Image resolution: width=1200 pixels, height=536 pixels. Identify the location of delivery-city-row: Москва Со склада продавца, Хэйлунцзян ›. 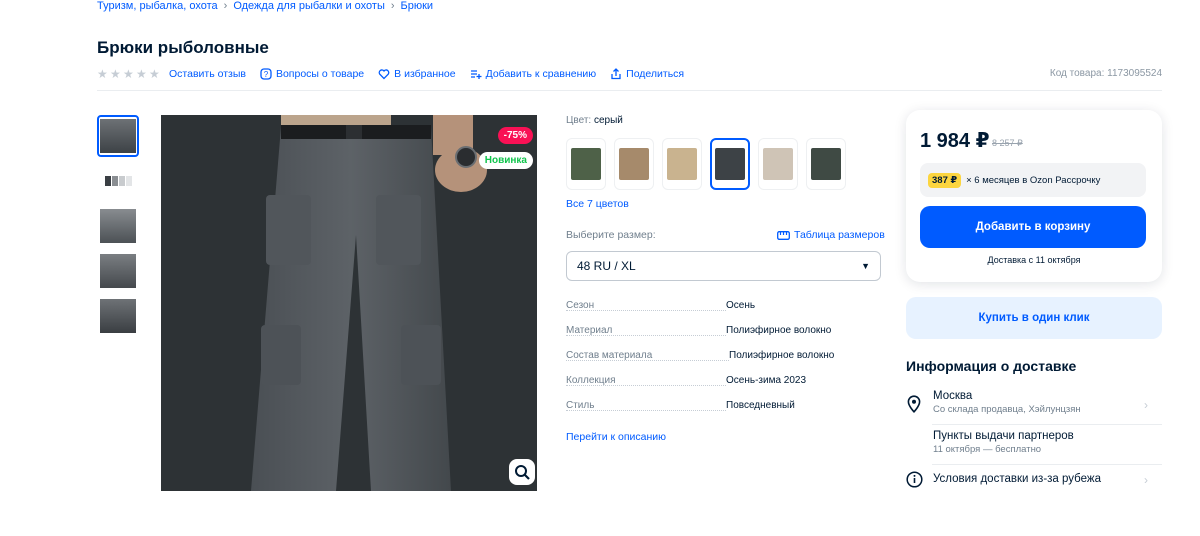
(1034, 407).